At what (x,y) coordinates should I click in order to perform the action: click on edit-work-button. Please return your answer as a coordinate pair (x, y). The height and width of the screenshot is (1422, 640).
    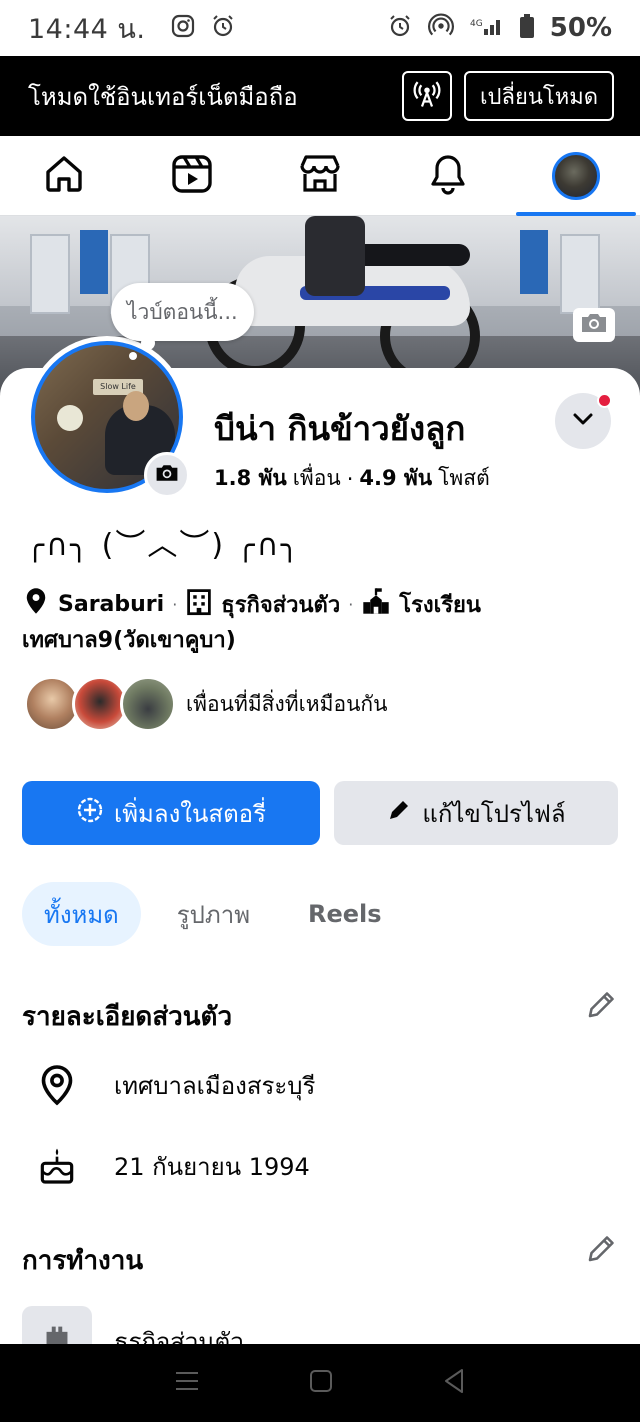
    Looking at the image, I should click on (601, 1251).